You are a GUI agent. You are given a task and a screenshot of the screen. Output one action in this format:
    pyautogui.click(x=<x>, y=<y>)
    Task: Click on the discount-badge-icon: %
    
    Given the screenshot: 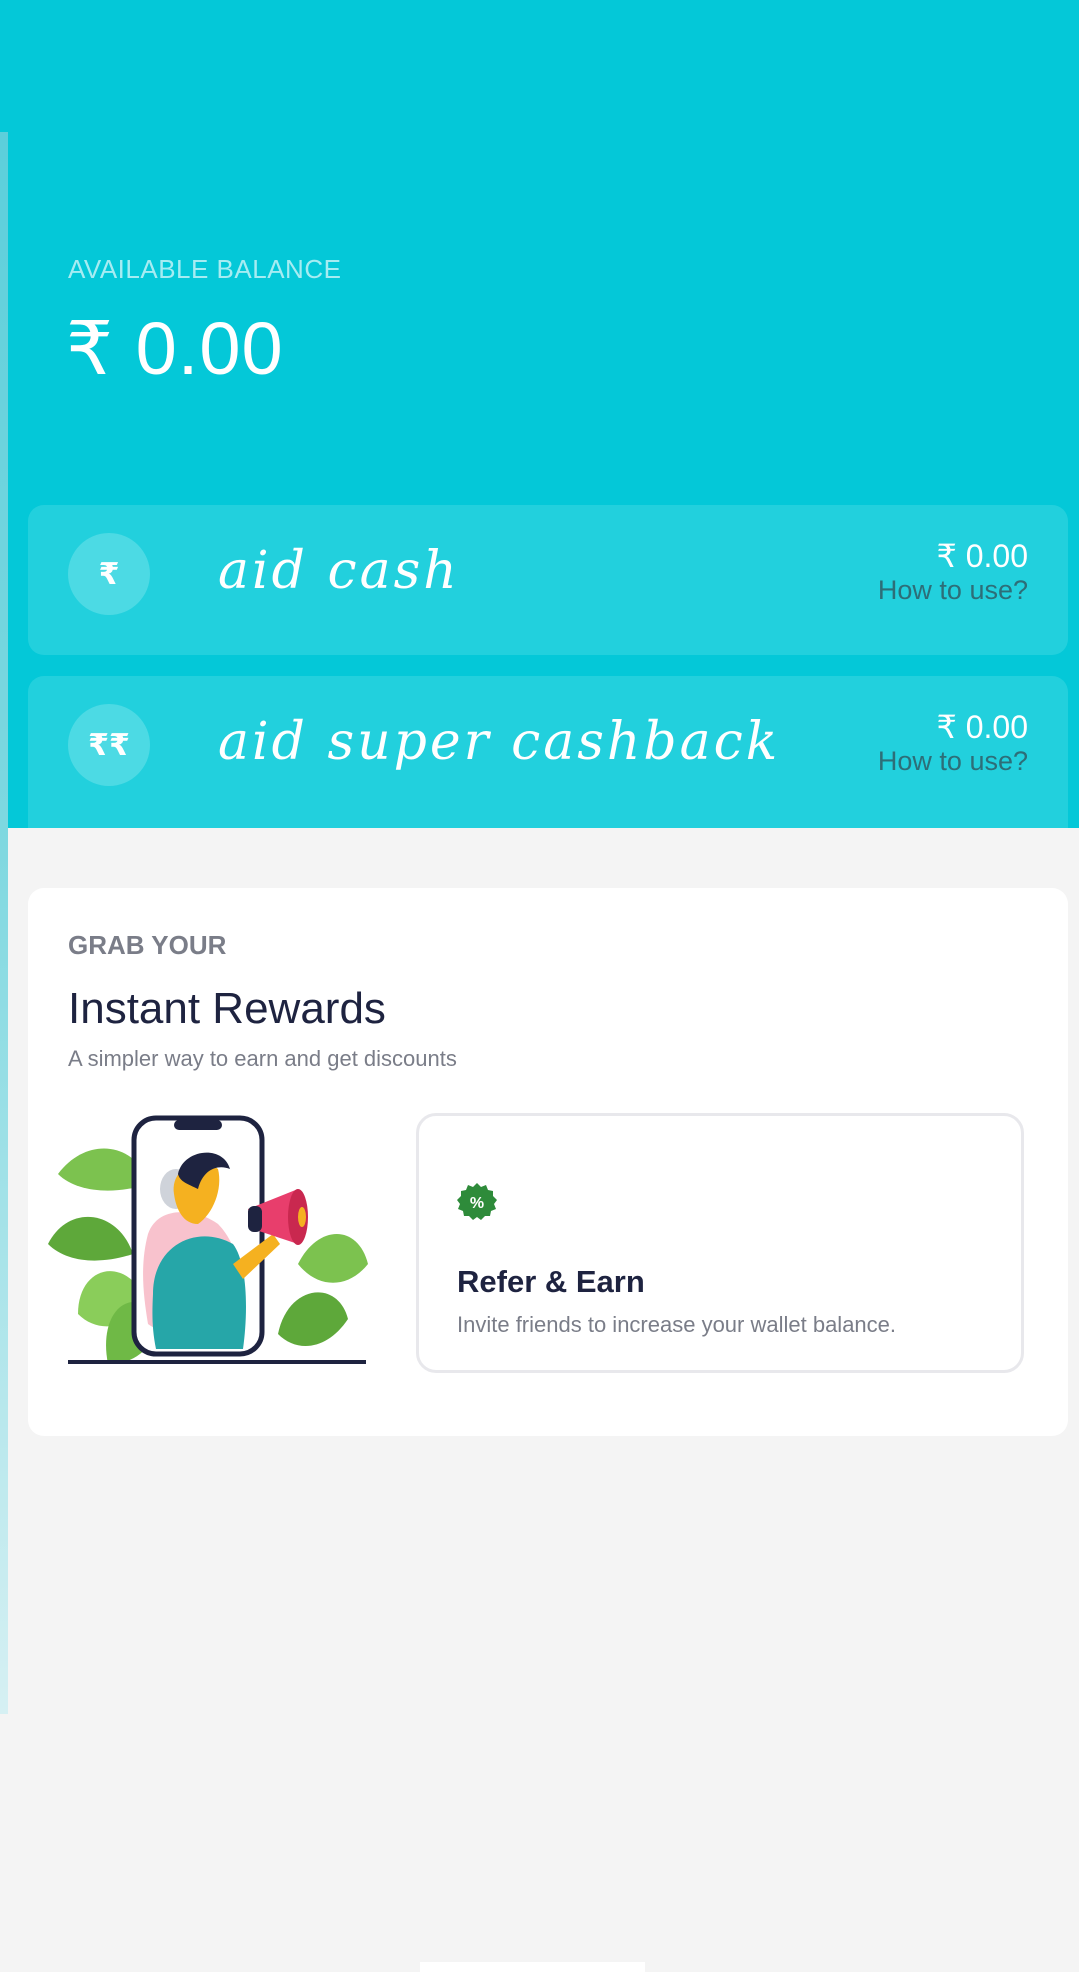 What is the action you would take?
    pyautogui.click(x=477, y=1201)
    